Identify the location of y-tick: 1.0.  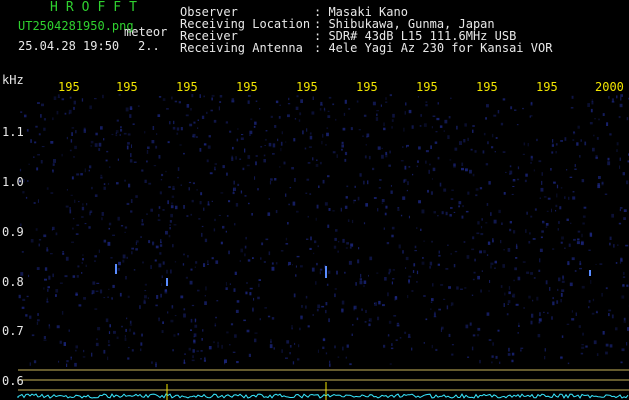
(13, 182).